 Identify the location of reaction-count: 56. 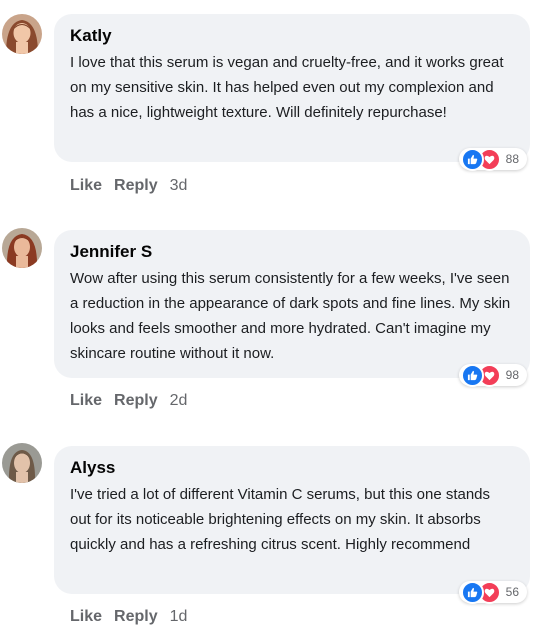
(512, 592).